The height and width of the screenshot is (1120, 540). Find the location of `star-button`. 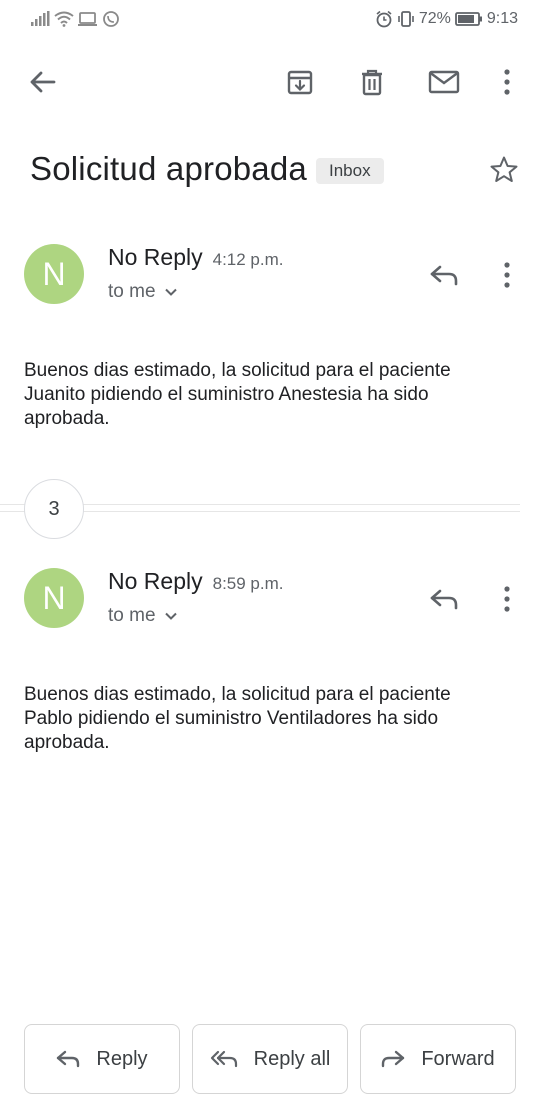

star-button is located at coordinates (504, 170).